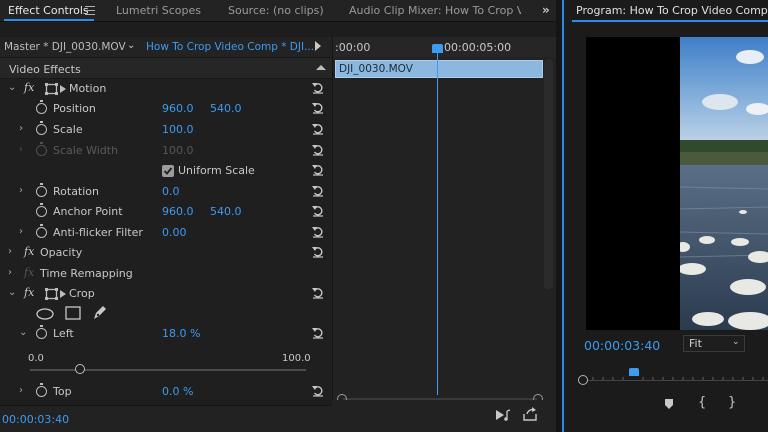 The width and height of the screenshot is (768, 432). Describe the element at coordinates (673, 376) in the screenshot. I see `program-time-ruler` at that location.